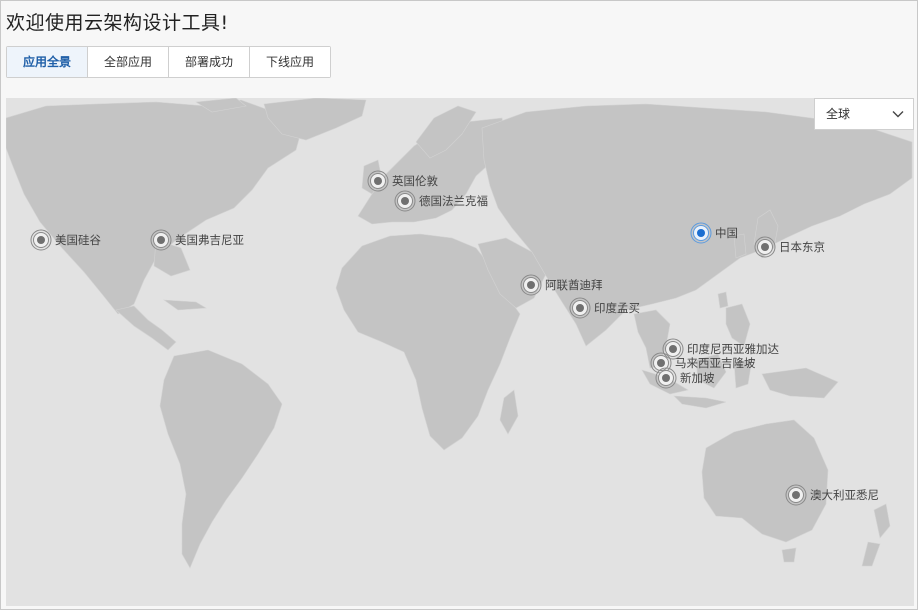 This screenshot has width=918, height=610. Describe the element at coordinates (453, 201) in the screenshot. I see `location-label: 德国法兰克福` at that location.